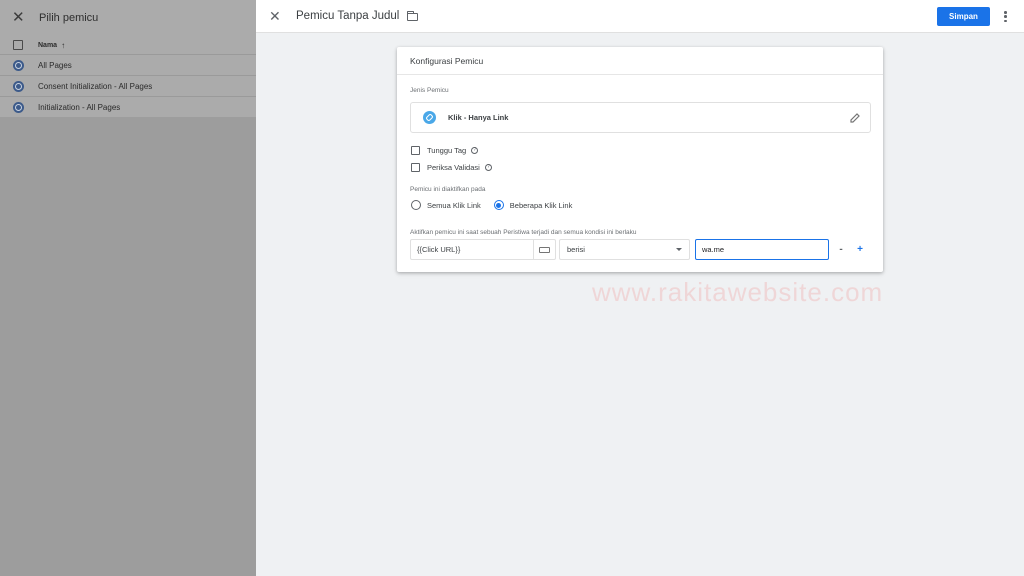 The height and width of the screenshot is (576, 1024). Describe the element at coordinates (439, 249) in the screenshot. I see `variable-value: {{Click URL}}` at that location.